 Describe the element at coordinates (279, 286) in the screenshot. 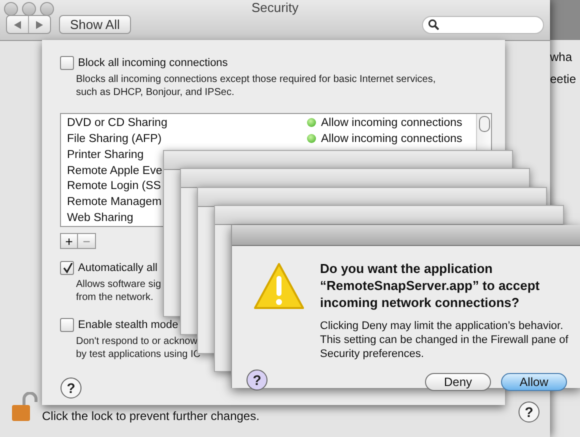

I see `warning-icon` at that location.